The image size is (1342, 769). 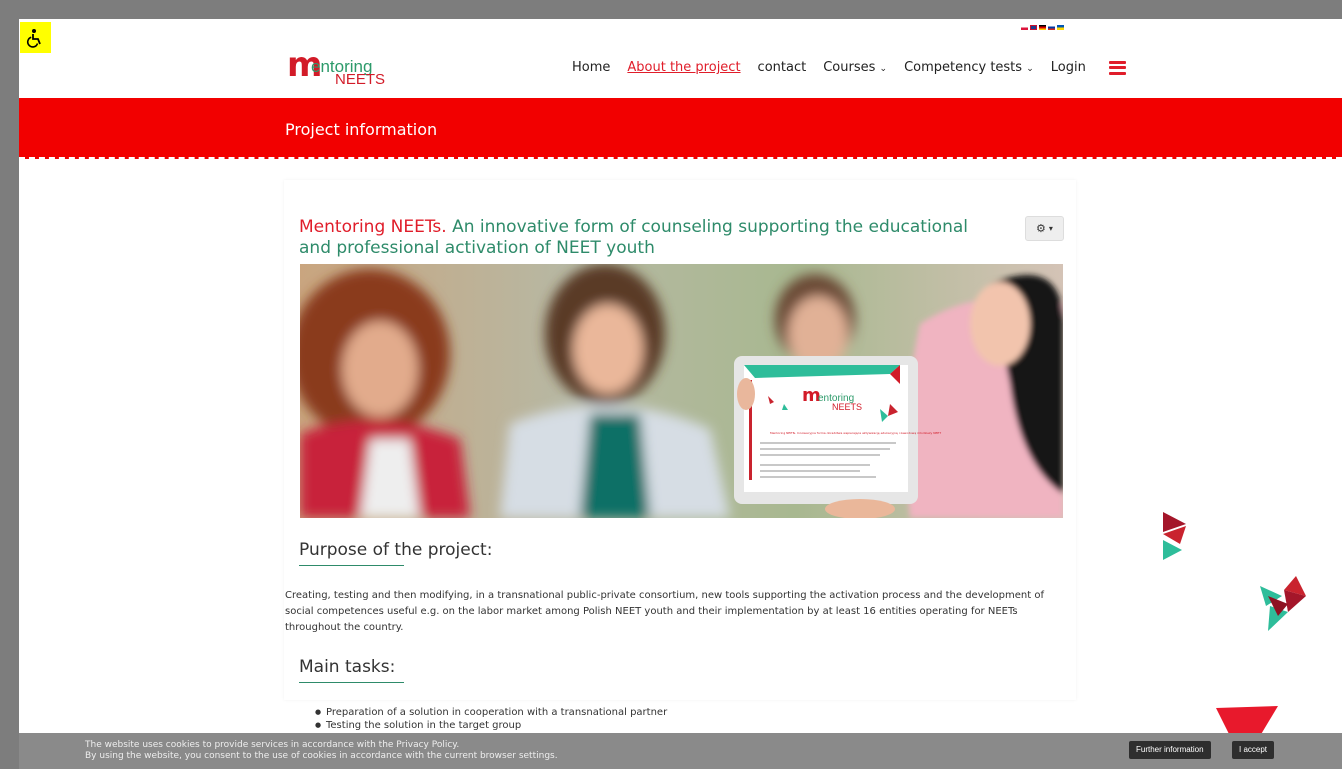 I want to click on nav-home: Home, so click(x=591, y=67).